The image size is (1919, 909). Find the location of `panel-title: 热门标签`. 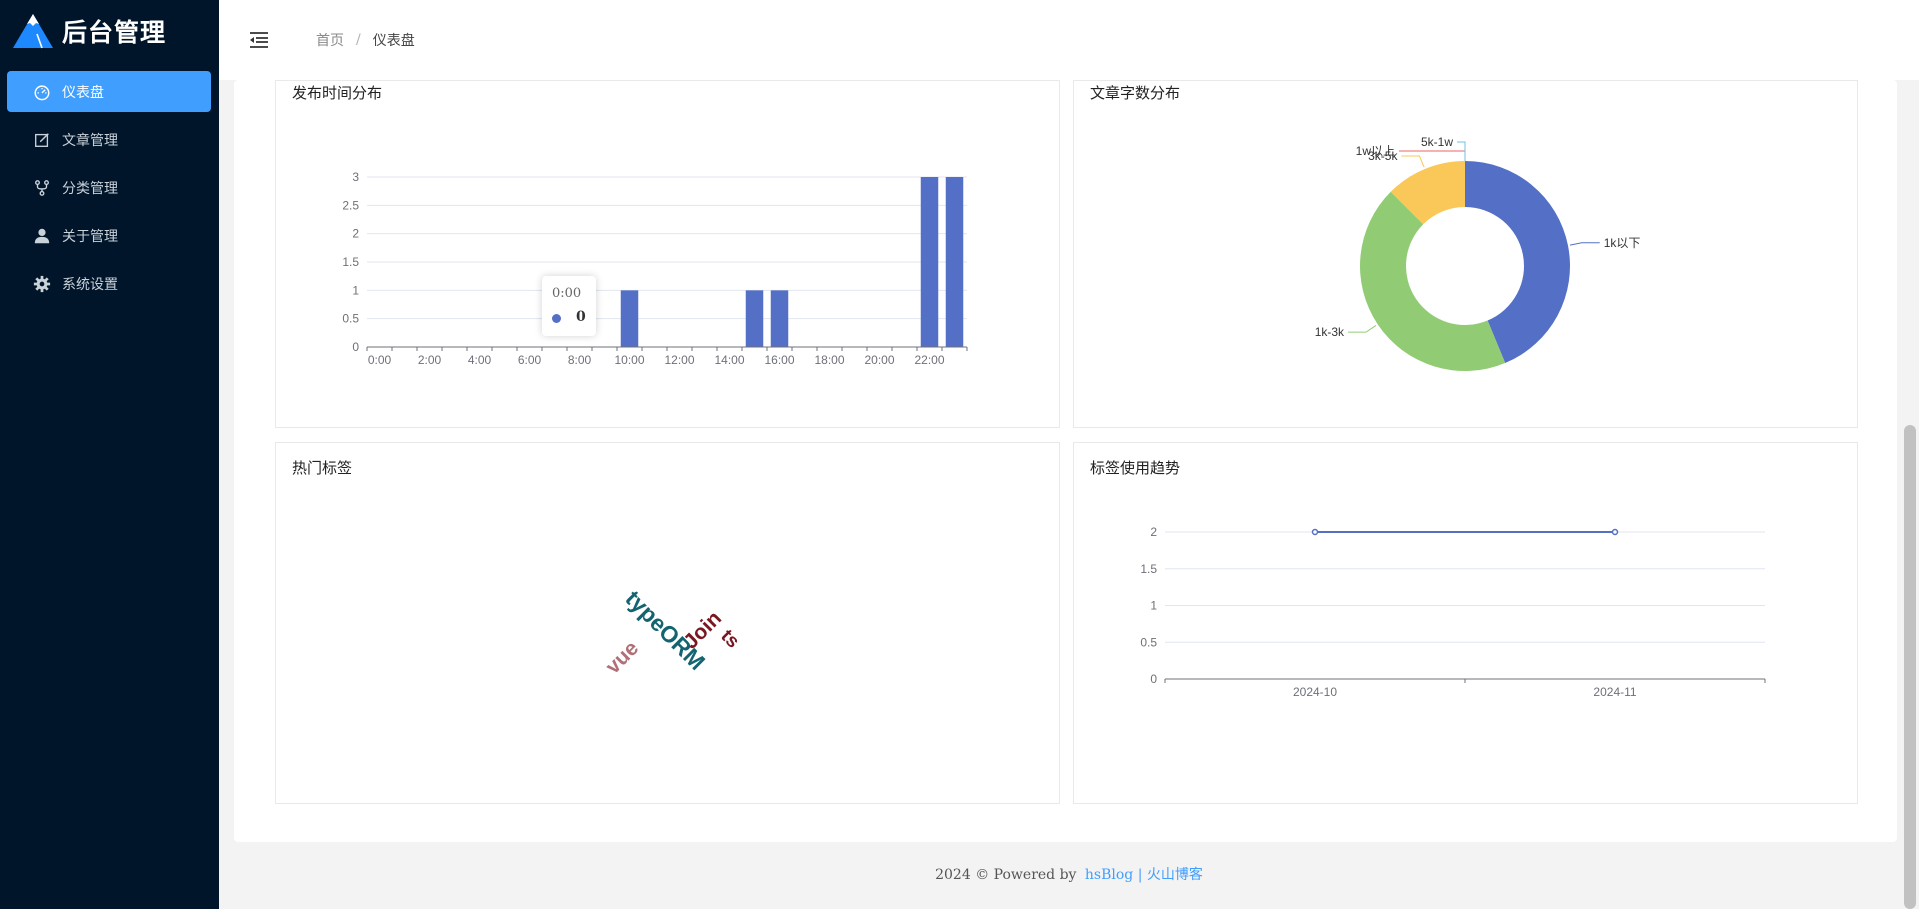

panel-title: 热门标签 is located at coordinates (322, 468).